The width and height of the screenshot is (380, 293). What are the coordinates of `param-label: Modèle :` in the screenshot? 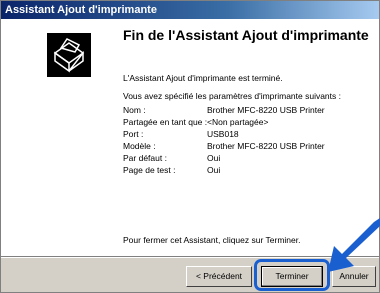 It's located at (139, 146).